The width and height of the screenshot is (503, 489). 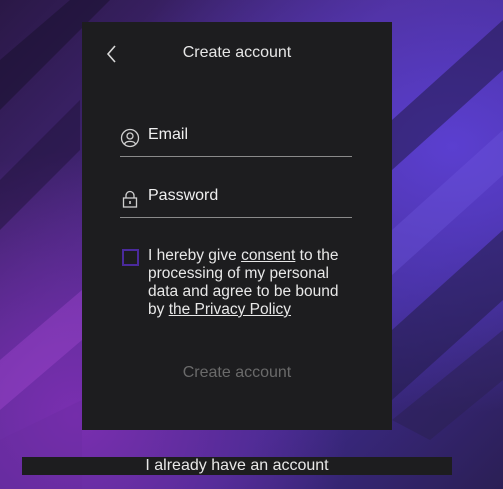 I want to click on page-title: Create account, so click(x=237, y=52).